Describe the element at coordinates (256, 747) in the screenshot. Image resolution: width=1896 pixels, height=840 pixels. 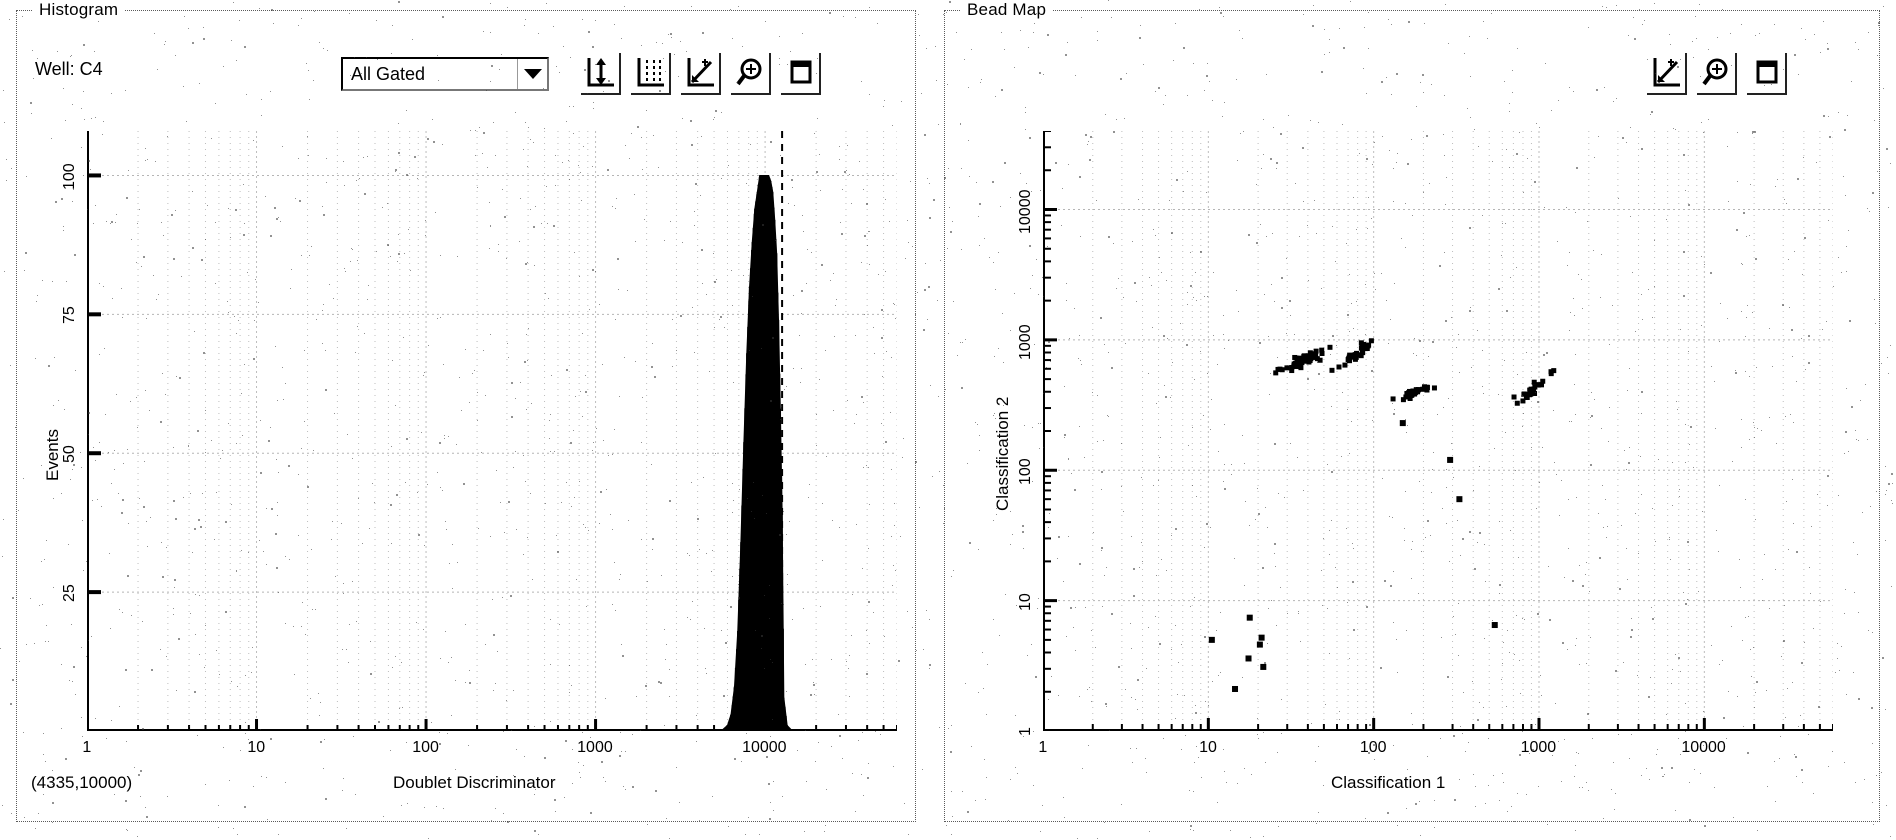
I see `histogram-x-tick: 10` at that location.